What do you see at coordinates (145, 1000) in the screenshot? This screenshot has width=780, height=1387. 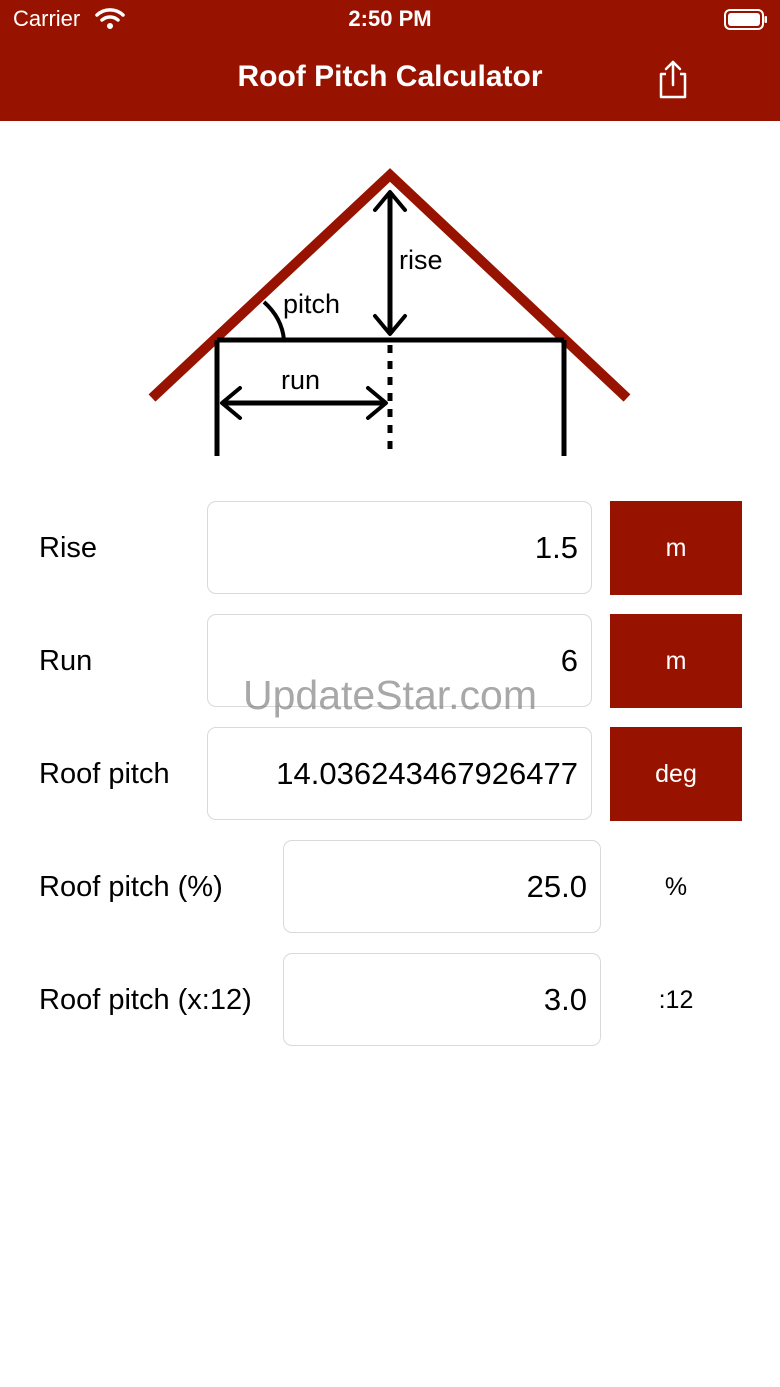 I see `roof-pitch-x12-label-text: Roof pitch (x:12)` at bounding box center [145, 1000].